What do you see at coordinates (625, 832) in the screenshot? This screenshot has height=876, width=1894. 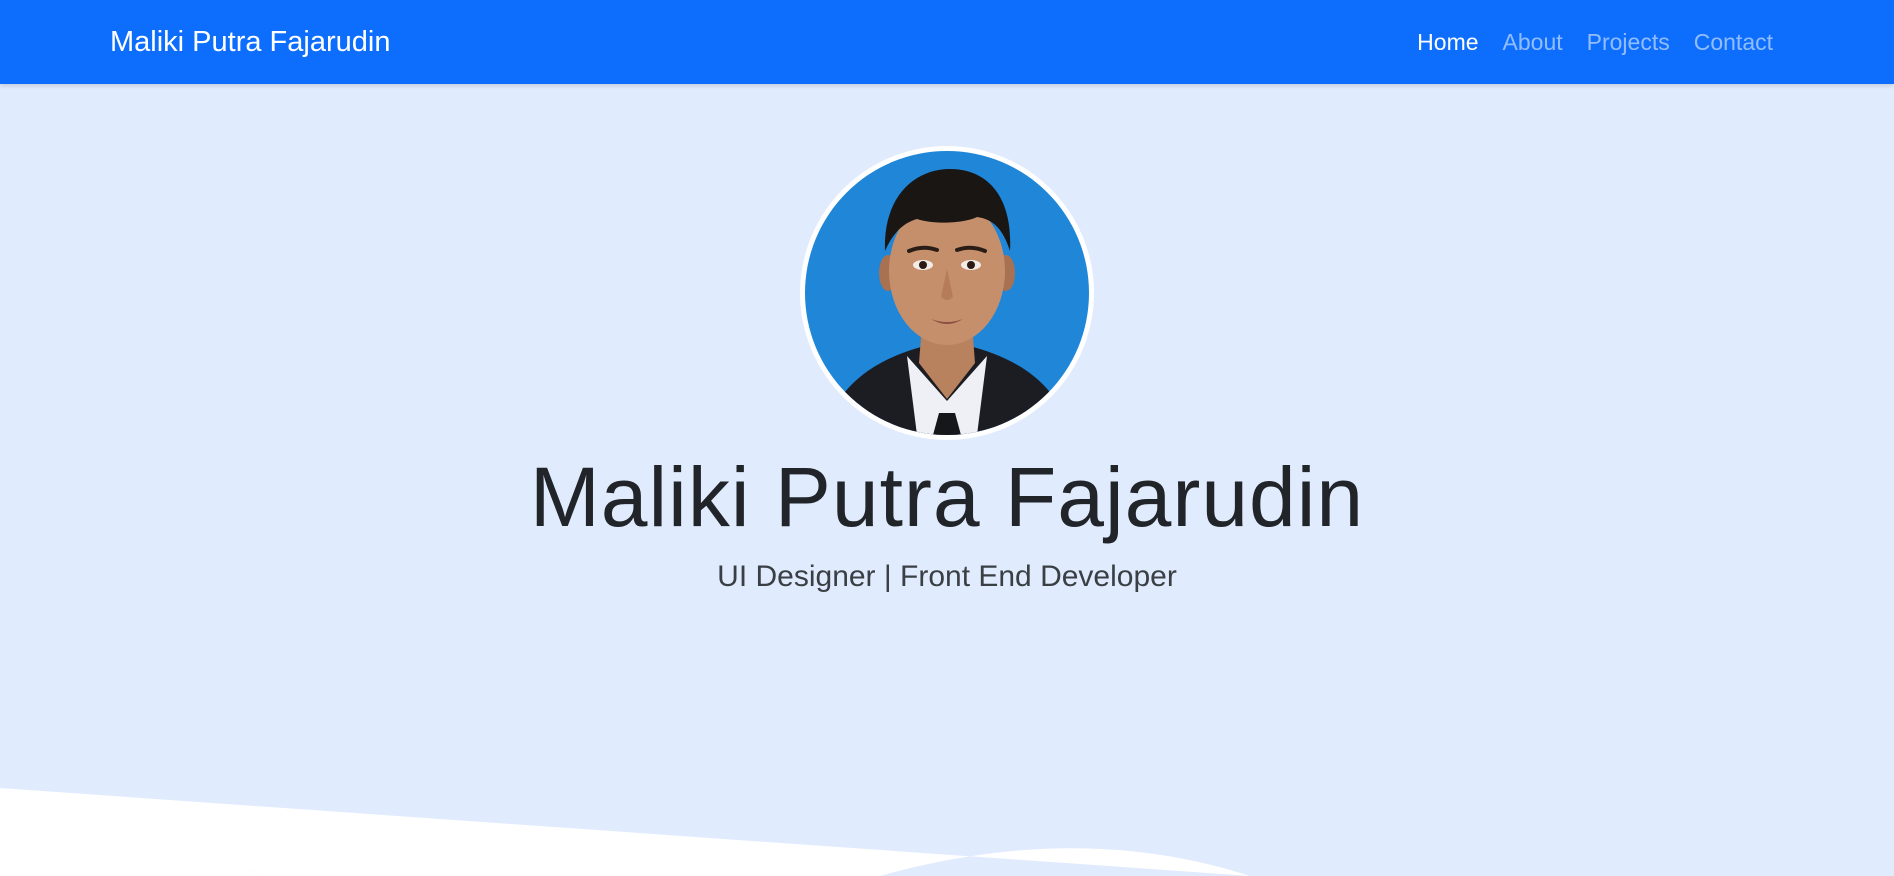 I see `wave-divider` at bounding box center [625, 832].